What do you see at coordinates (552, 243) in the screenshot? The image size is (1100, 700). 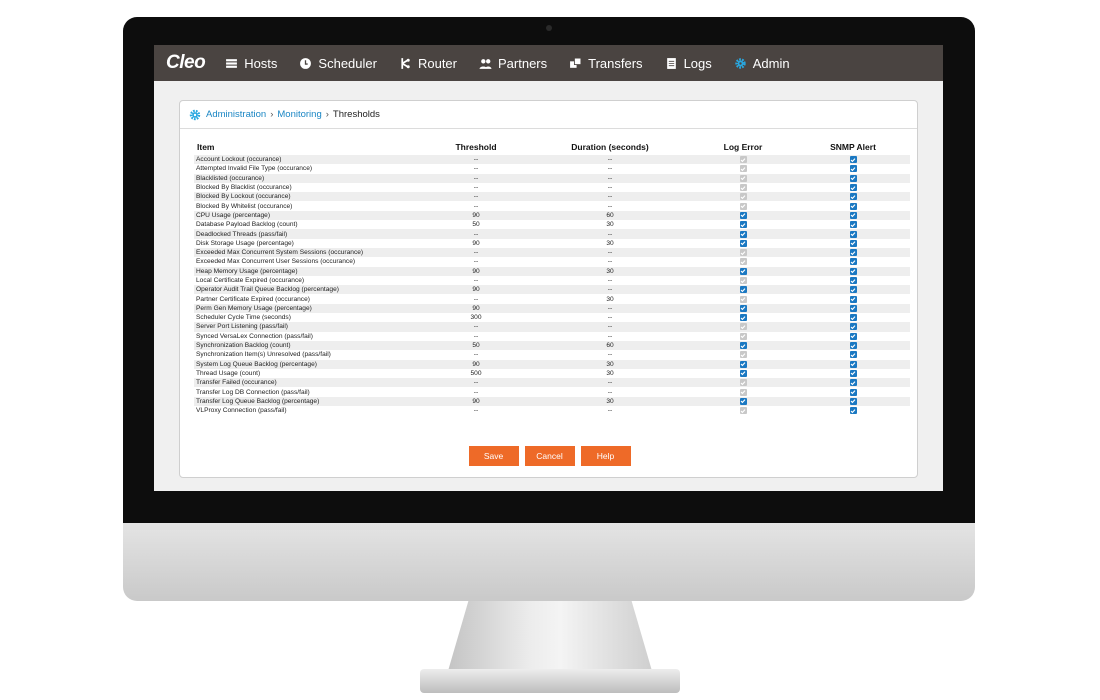 I see `table-row: Disk Storage Usage (percentage) 90 30` at bounding box center [552, 243].